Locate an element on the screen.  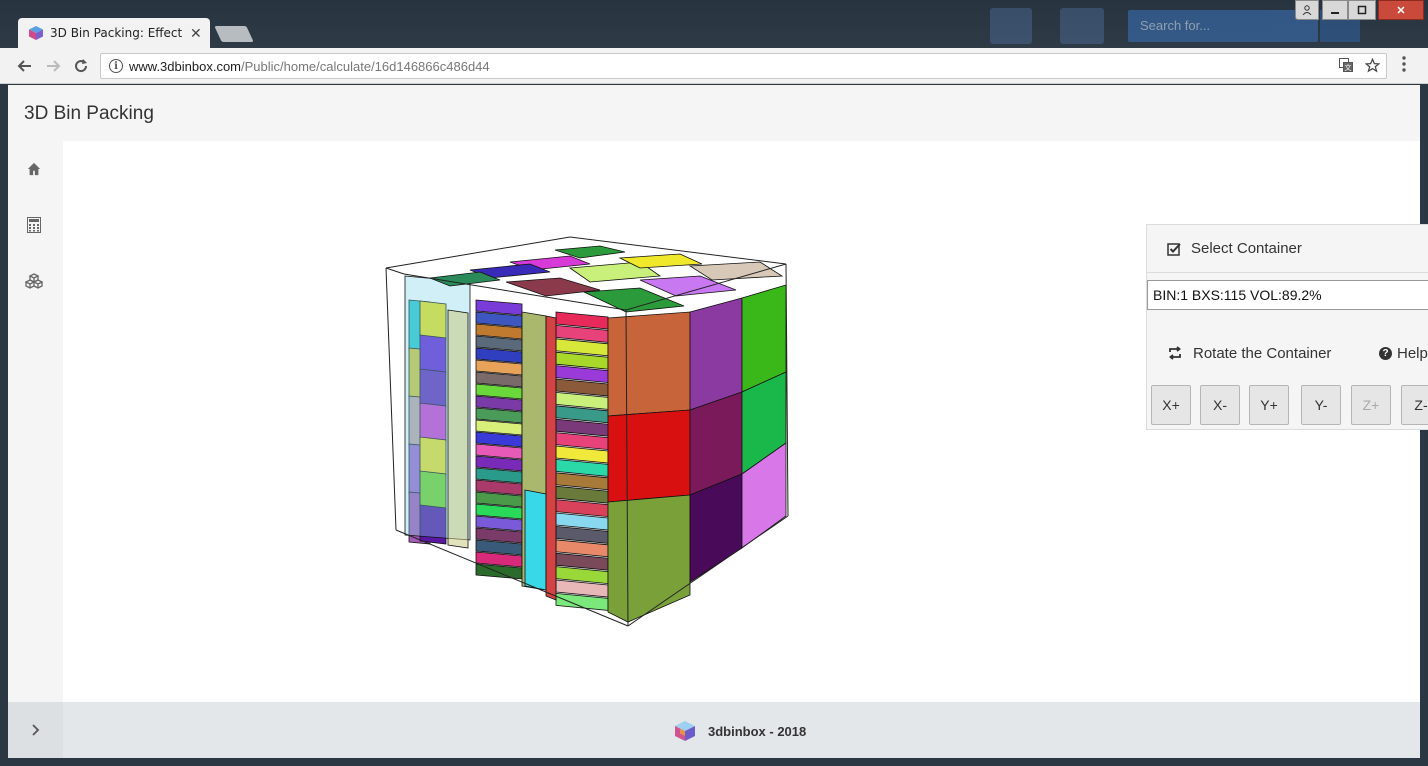
rotate-x-minus-button: X- is located at coordinates (1220, 405).